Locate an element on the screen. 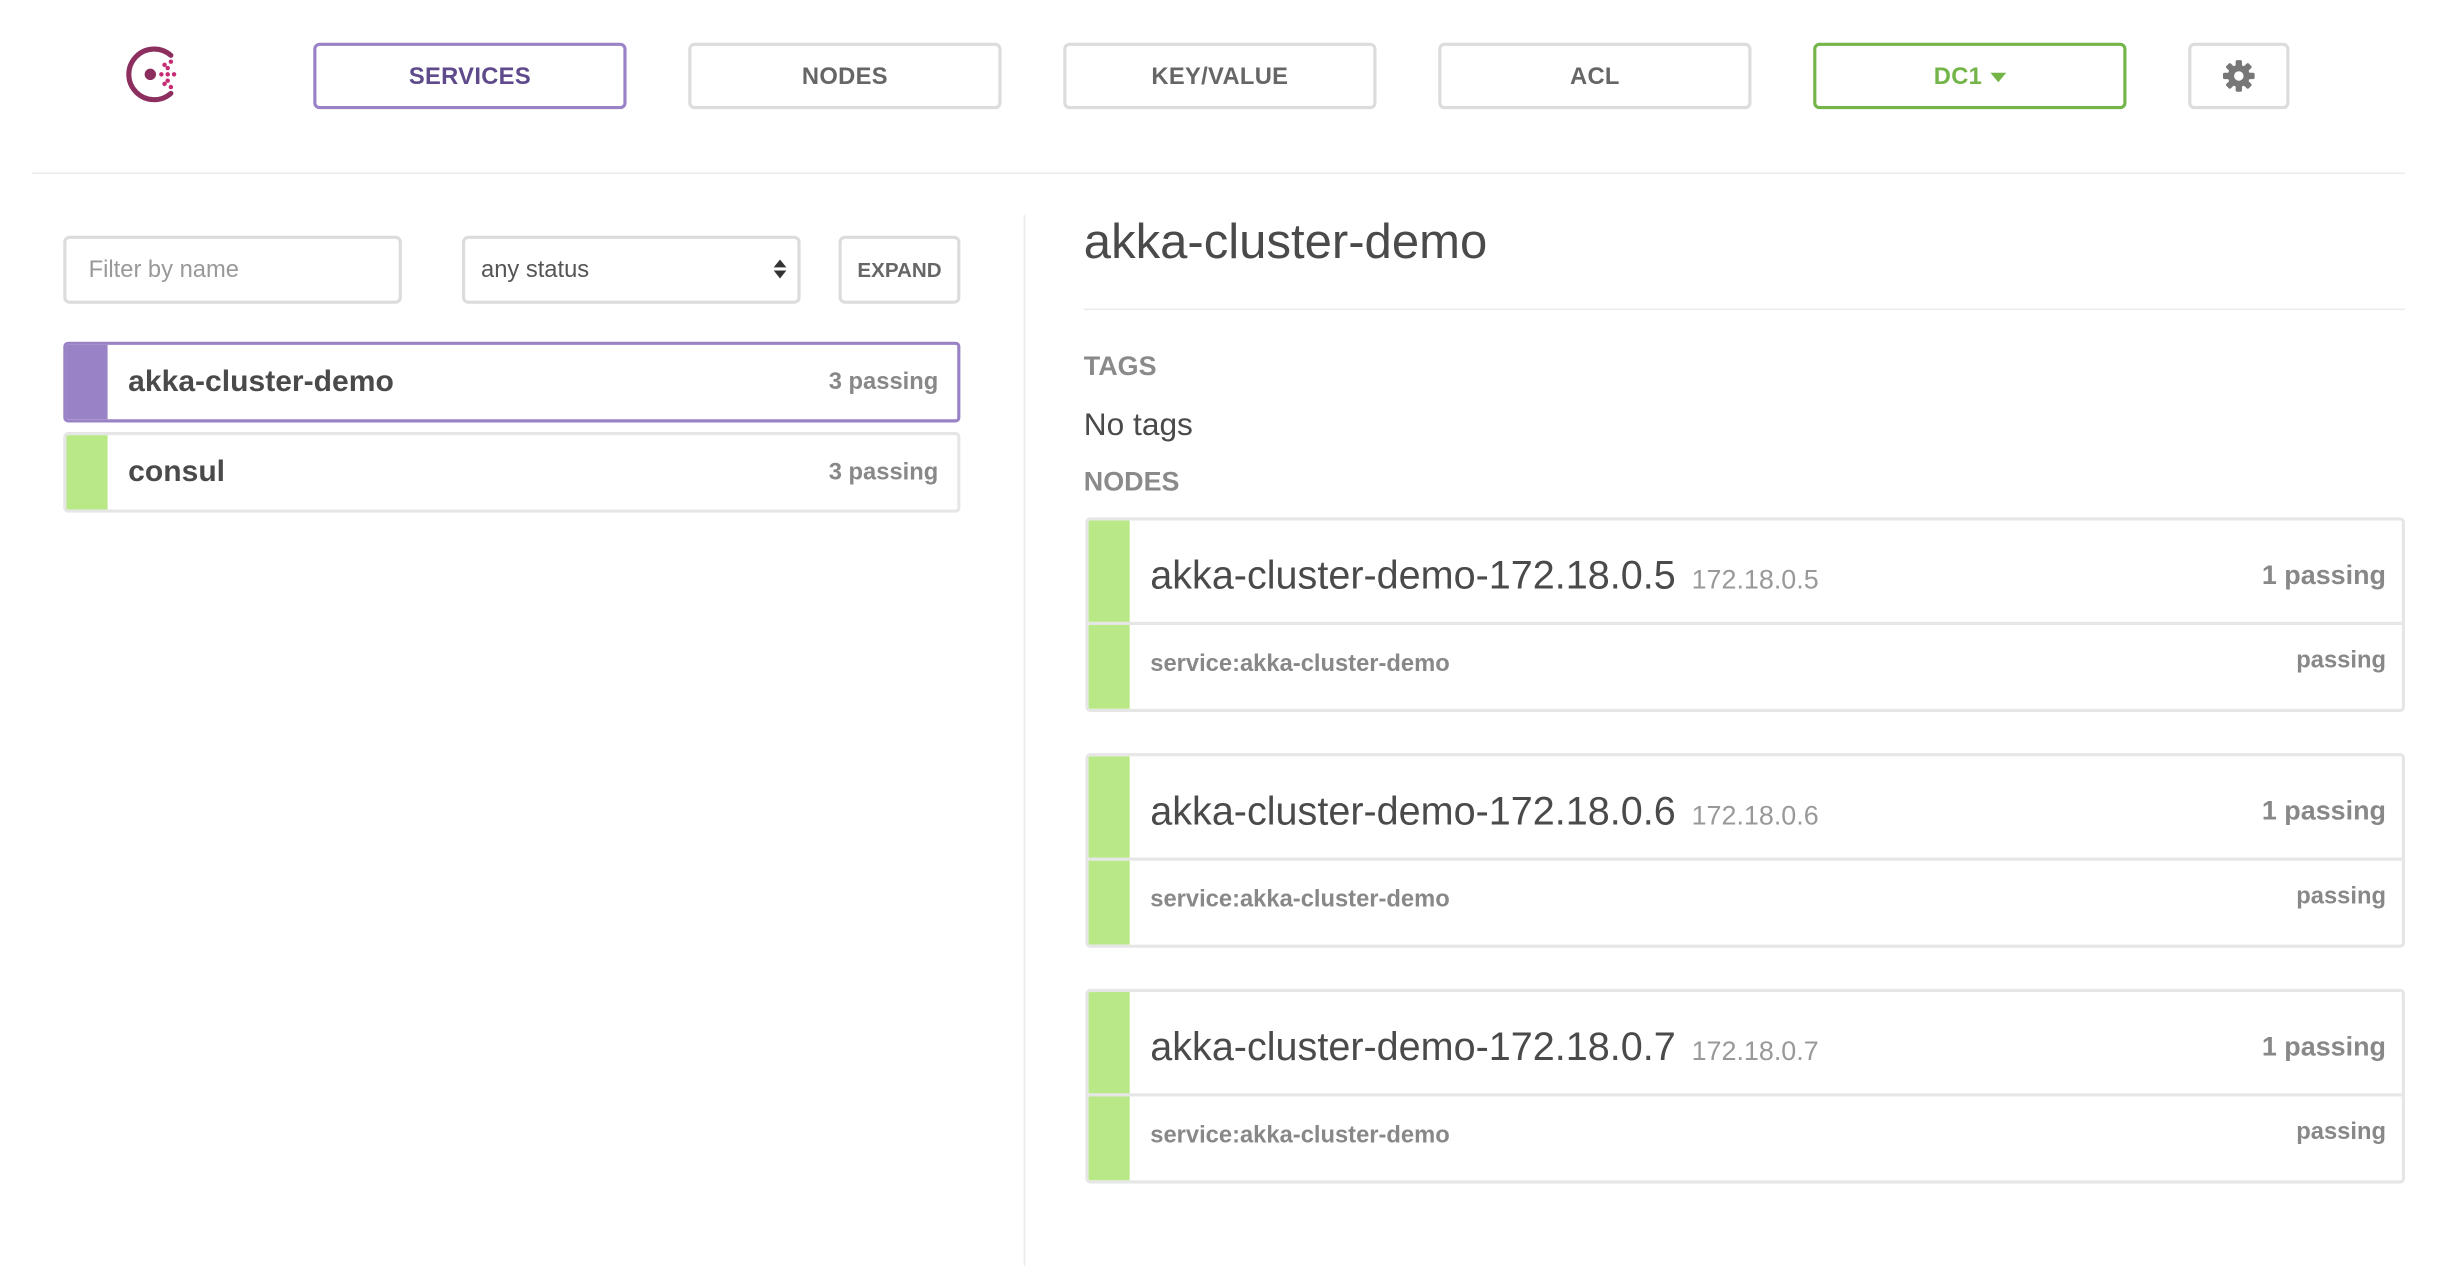 The height and width of the screenshot is (1266, 2446). nav-acl-button: ACL is located at coordinates (1595, 76).